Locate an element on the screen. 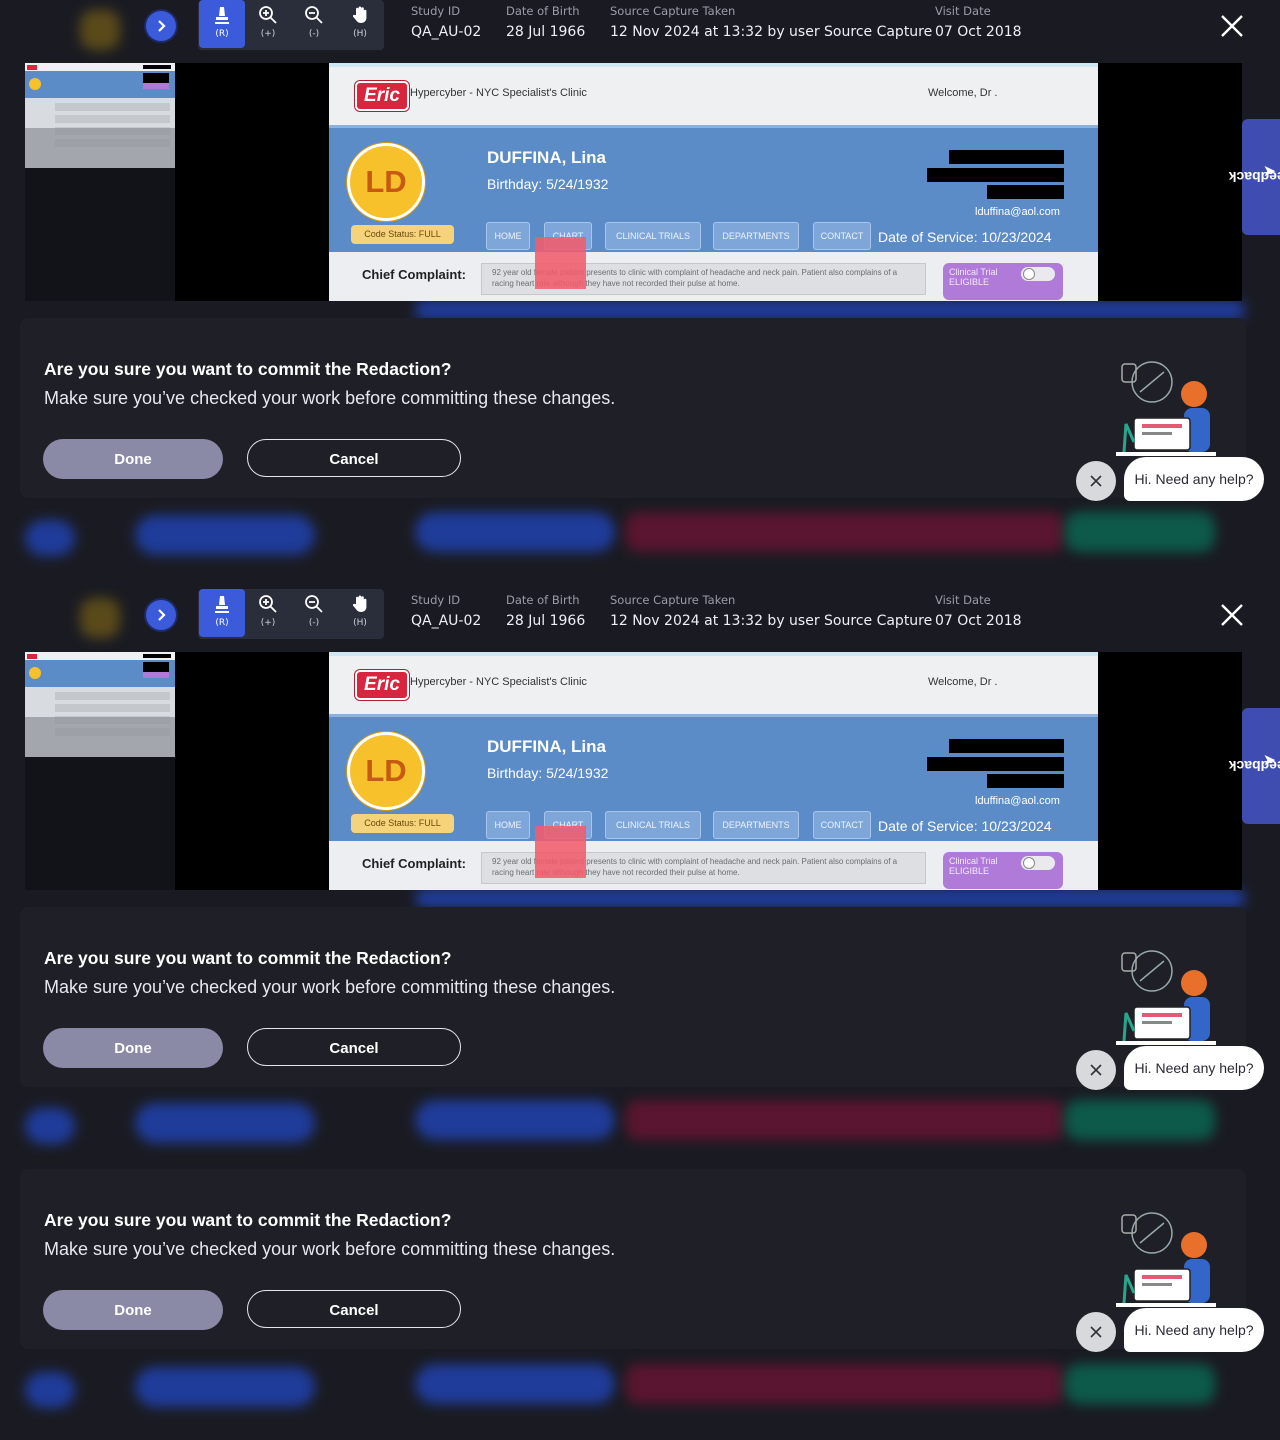  study-id-field: Study ID QA_AU-02 is located at coordinates (446, 611).